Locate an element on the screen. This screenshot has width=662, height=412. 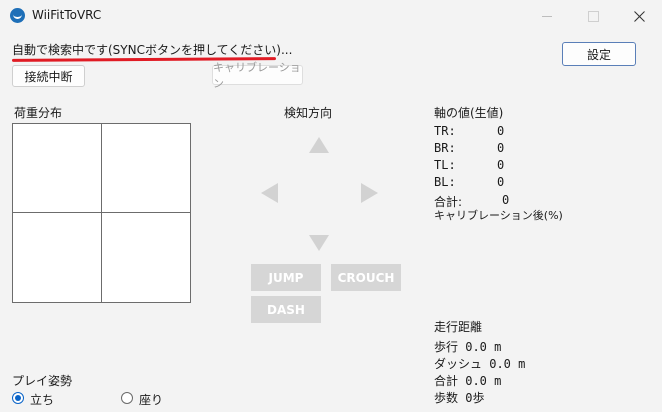
jump-indicator: JUMP is located at coordinates (286, 277).